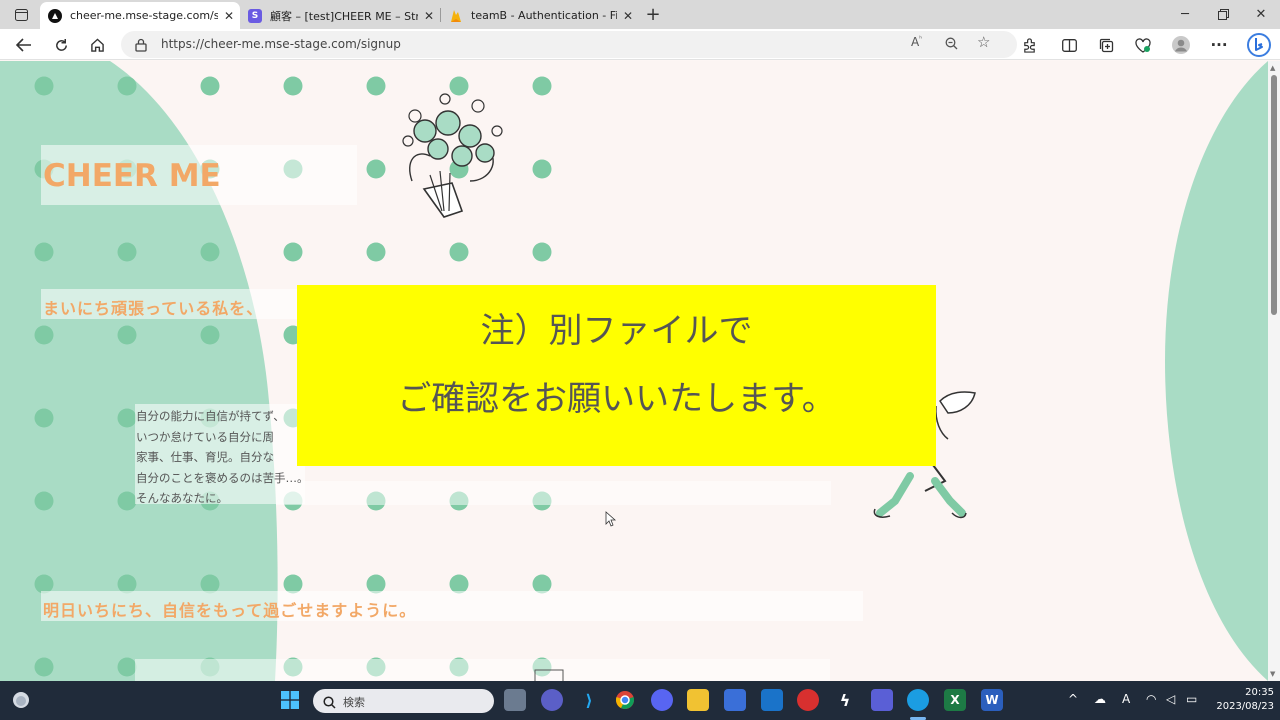 Image resolution: width=1280 pixels, height=720 pixels. What do you see at coordinates (1223, 14) in the screenshot?
I see `restore-icon` at bounding box center [1223, 14].